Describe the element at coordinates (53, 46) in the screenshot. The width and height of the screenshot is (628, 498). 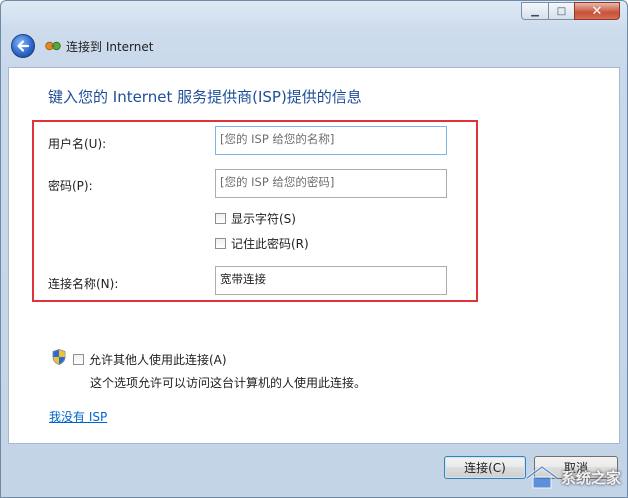
I see `network-connection-icon` at that location.